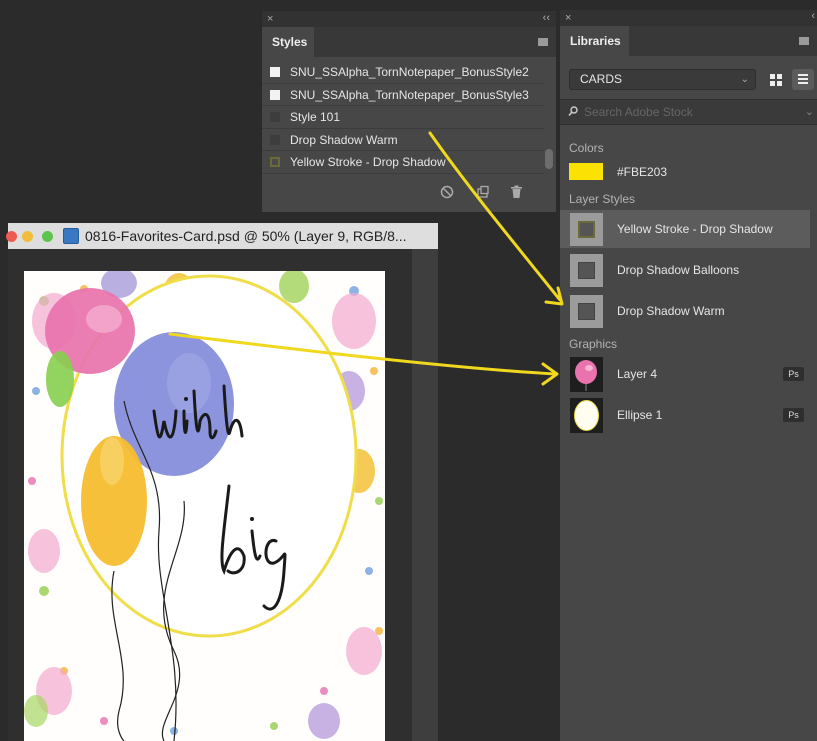  Describe the element at coordinates (425, 495) in the screenshot. I see `document-side-bar` at that location.